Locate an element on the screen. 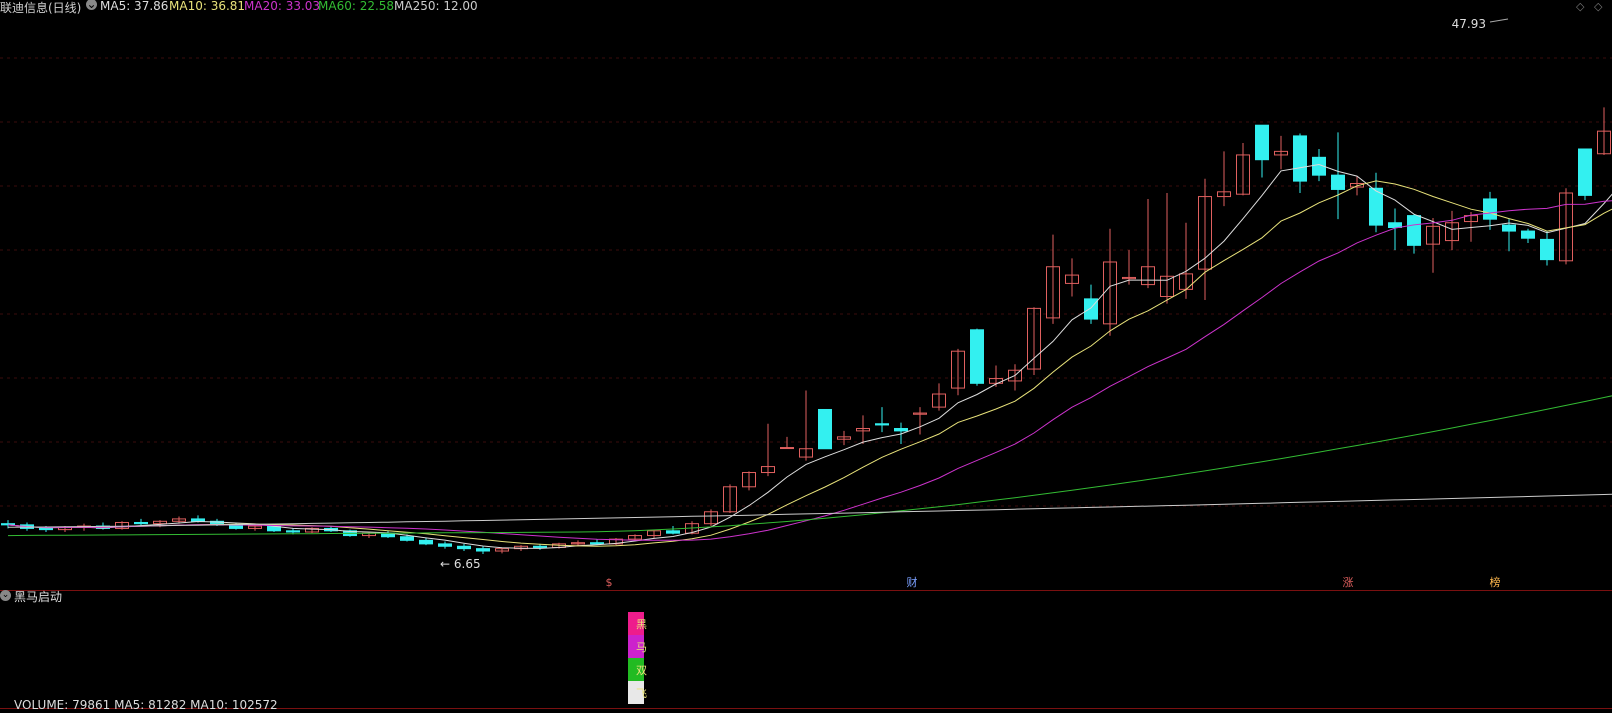 This screenshot has height=713, width=1612. indicator-caption: 飞 is located at coordinates (641, 693).